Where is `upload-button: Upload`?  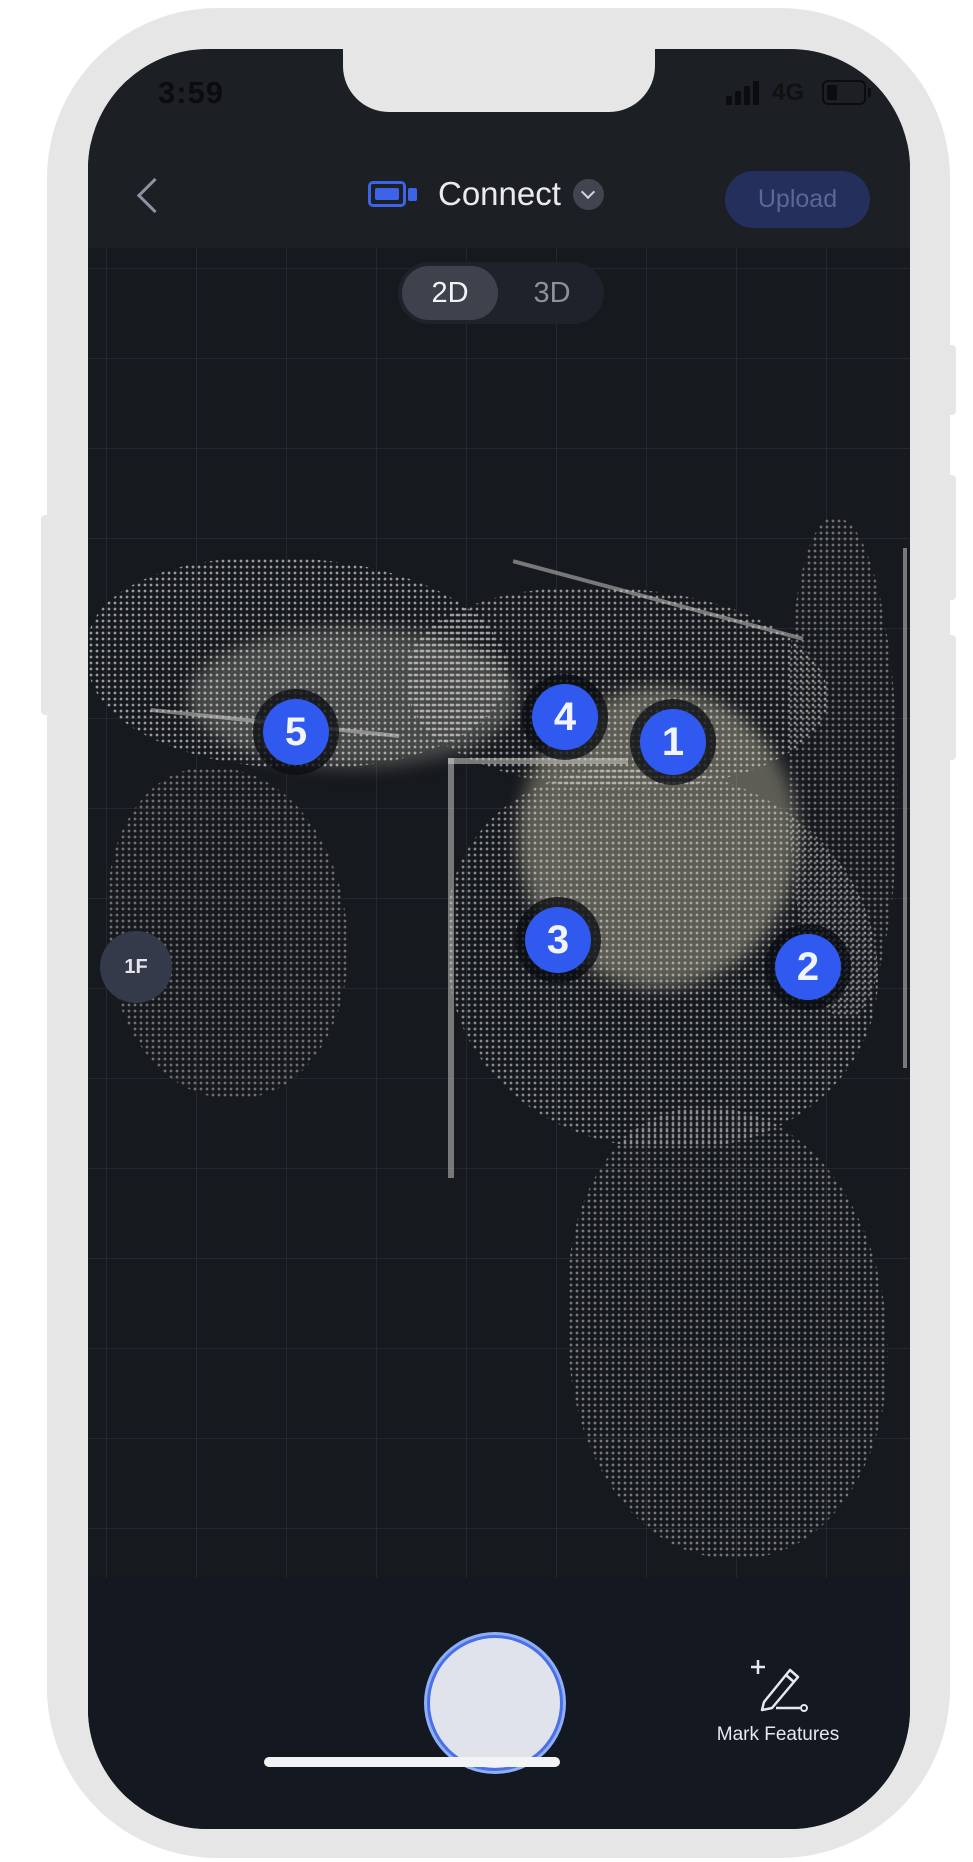
upload-button: Upload is located at coordinates (797, 199).